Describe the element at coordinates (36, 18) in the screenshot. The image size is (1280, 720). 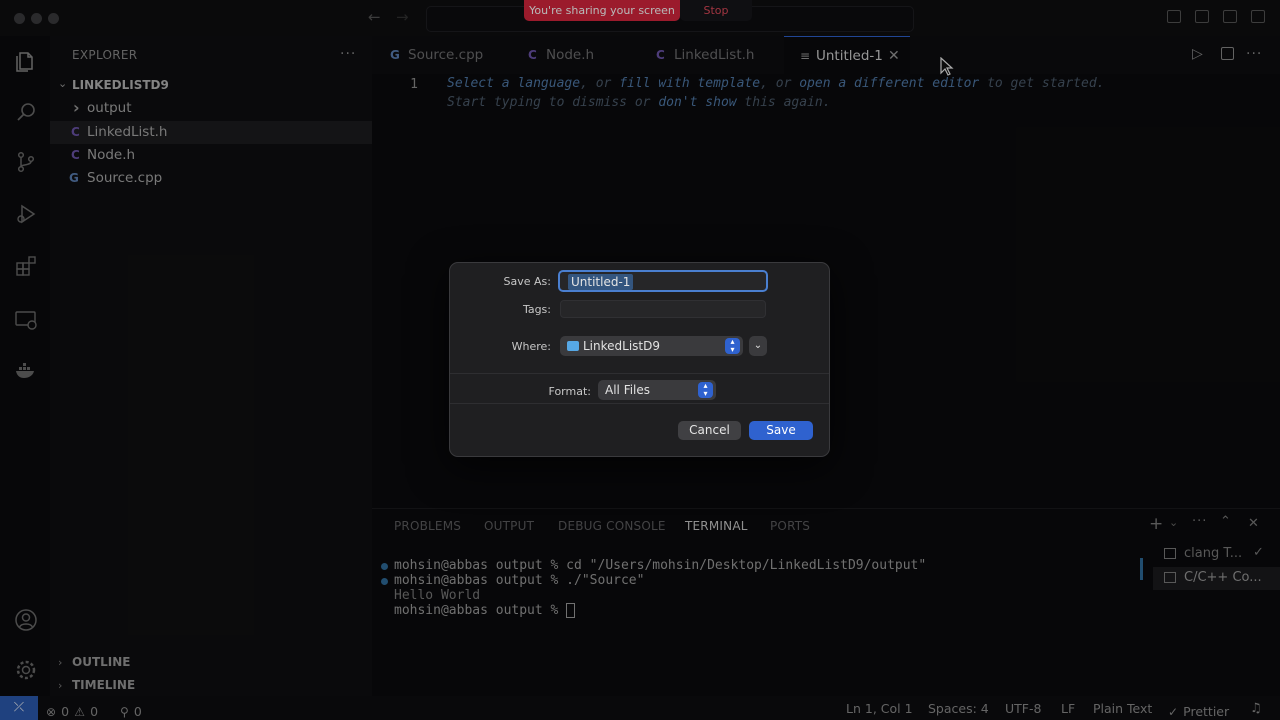
I see `window-minimize-button` at that location.